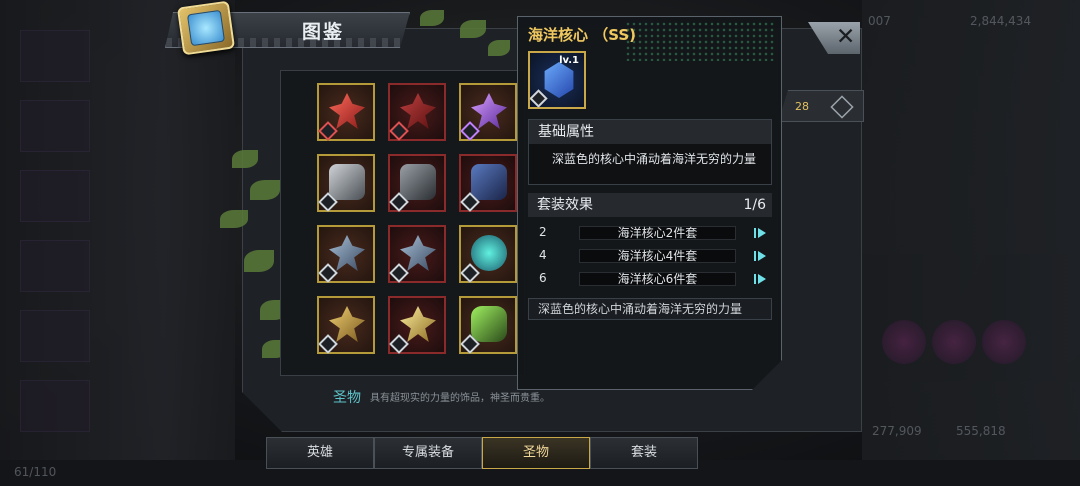 This screenshot has height=486, width=1080. Describe the element at coordinates (569, 60) in the screenshot. I see `item-level: lv.1` at that location.